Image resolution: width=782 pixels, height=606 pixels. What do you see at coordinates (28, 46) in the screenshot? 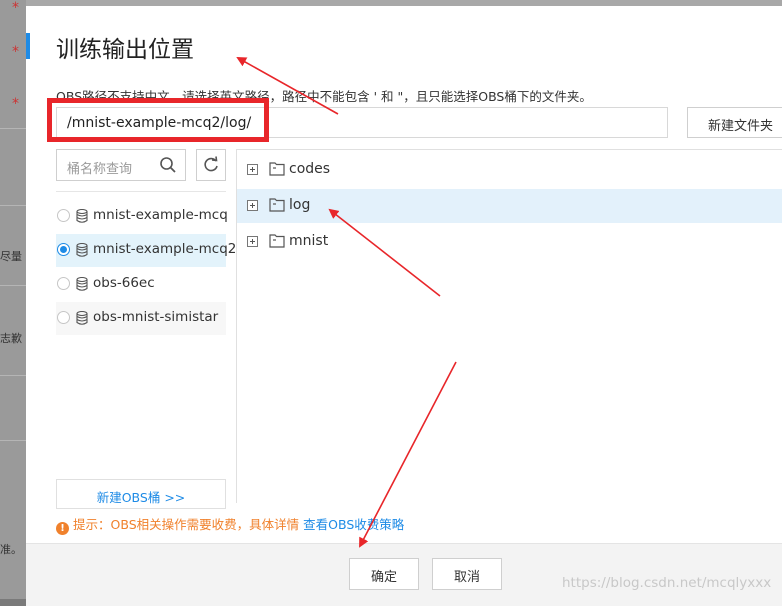
I see `title-accent-bar` at bounding box center [28, 46].